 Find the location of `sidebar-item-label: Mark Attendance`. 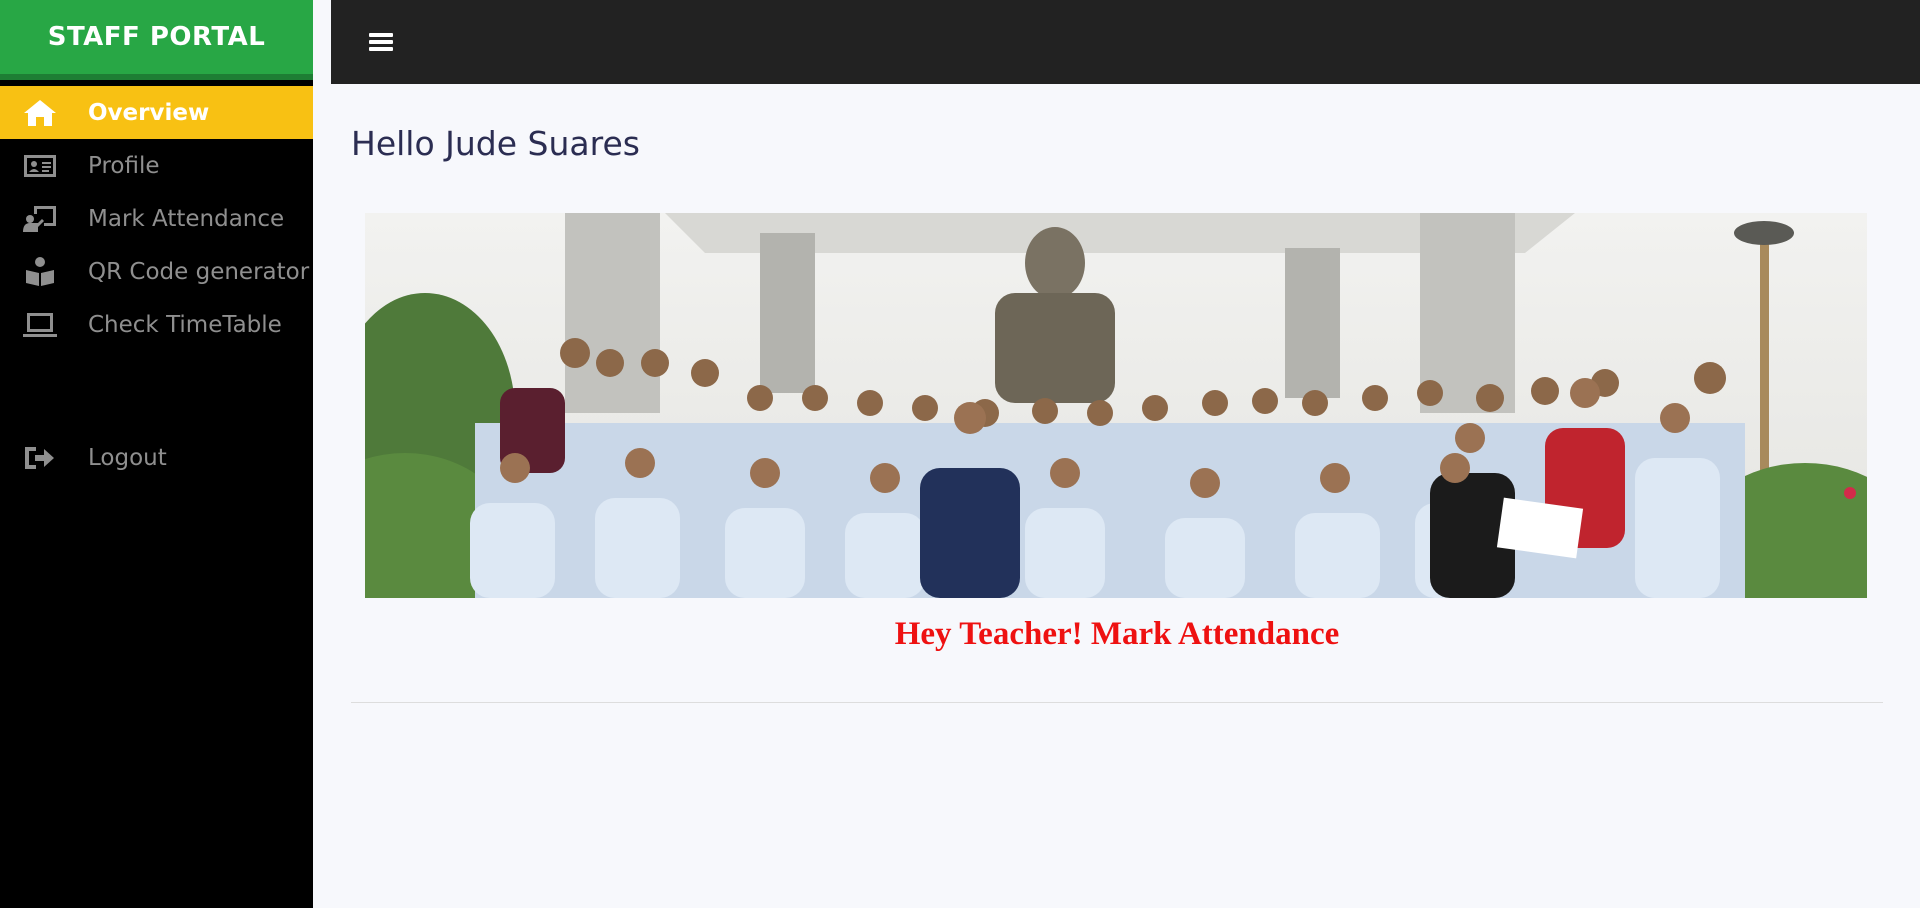

sidebar-item-label: Mark Attendance is located at coordinates (186, 218).